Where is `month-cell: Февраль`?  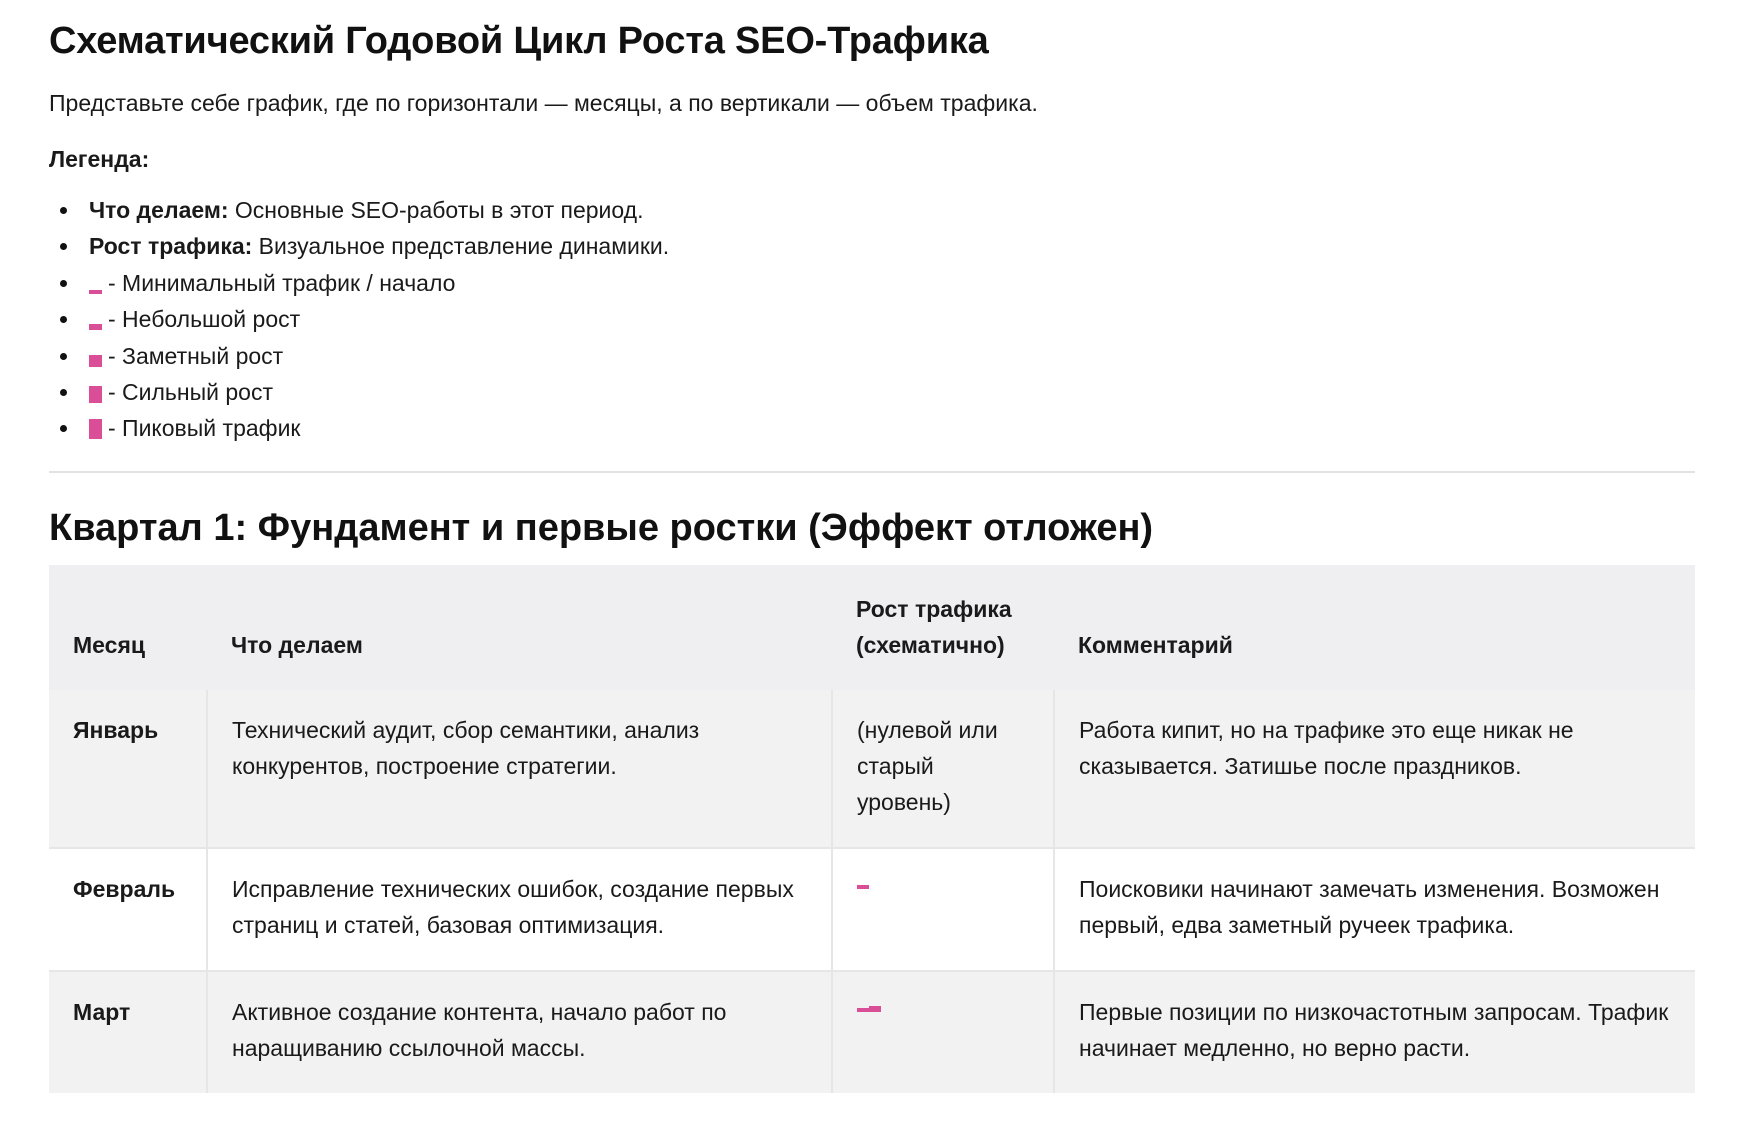 month-cell: Февраль is located at coordinates (124, 888).